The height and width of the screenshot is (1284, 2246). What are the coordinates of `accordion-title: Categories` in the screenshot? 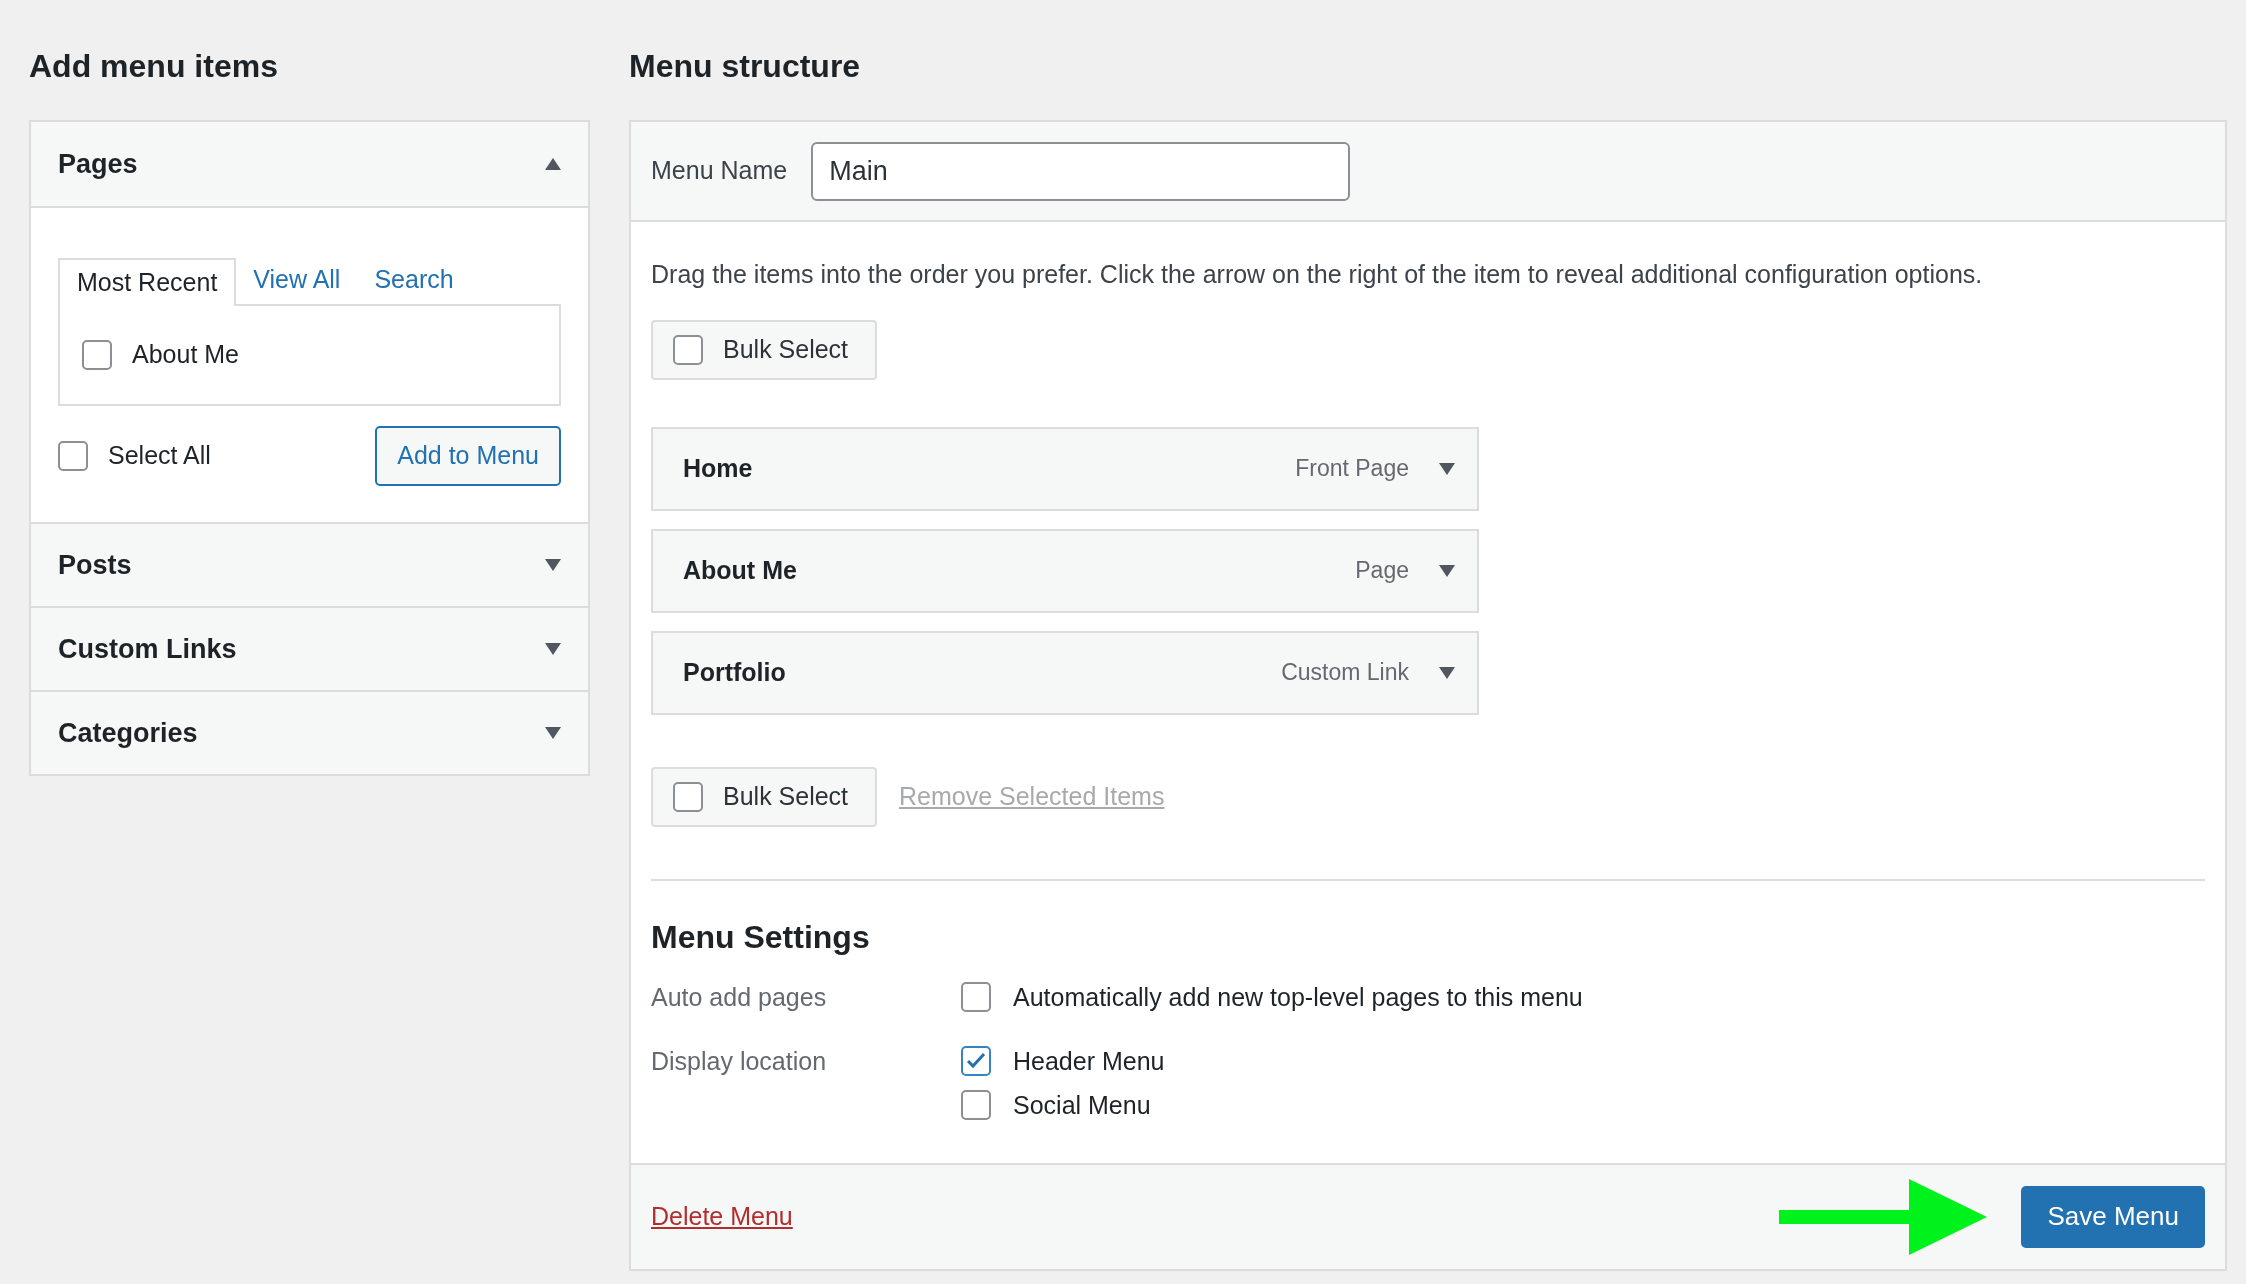 It's located at (128, 733).